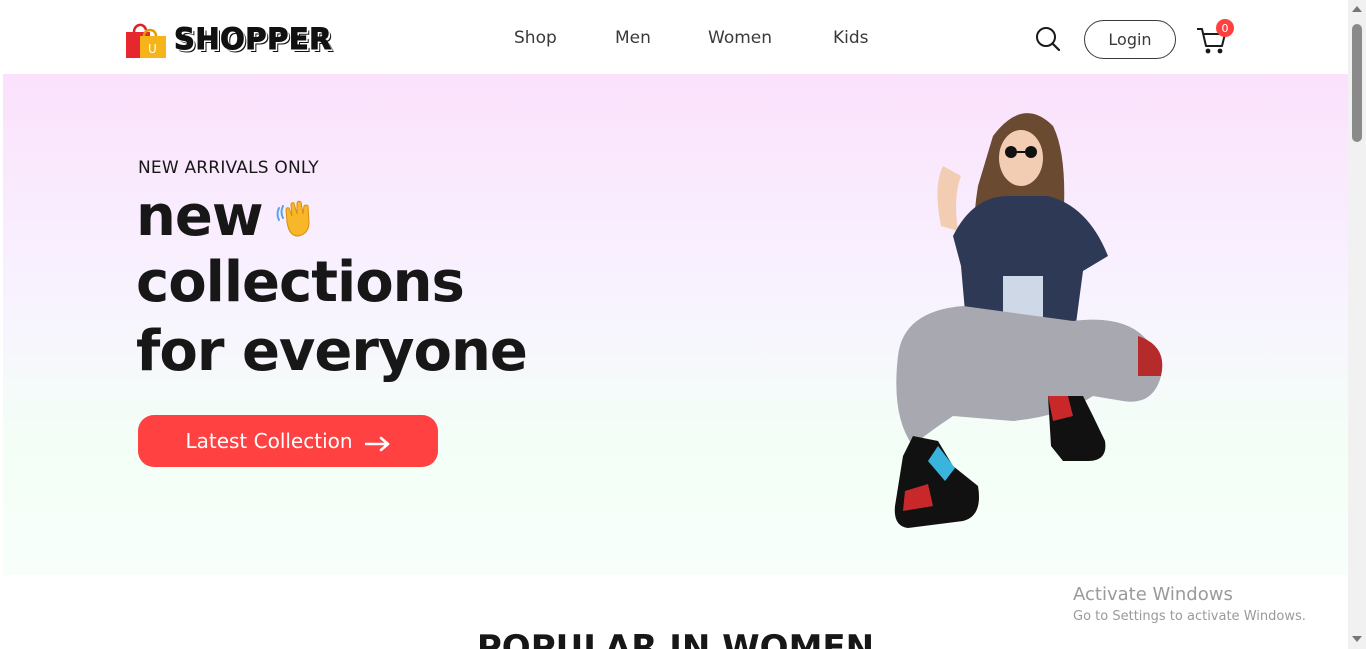 The image size is (1366, 649). I want to click on hero-title-line2: collections, so click(300, 282).